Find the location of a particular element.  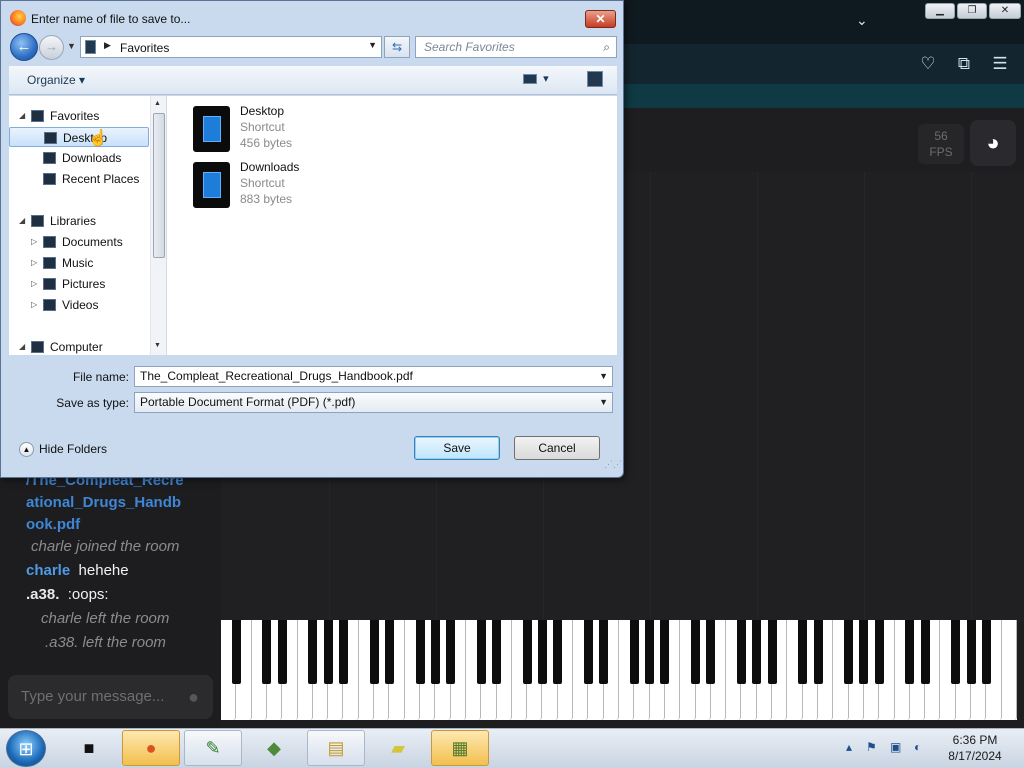

save-as-type-dropdown-icon: ▼ is located at coordinates (603, 402).